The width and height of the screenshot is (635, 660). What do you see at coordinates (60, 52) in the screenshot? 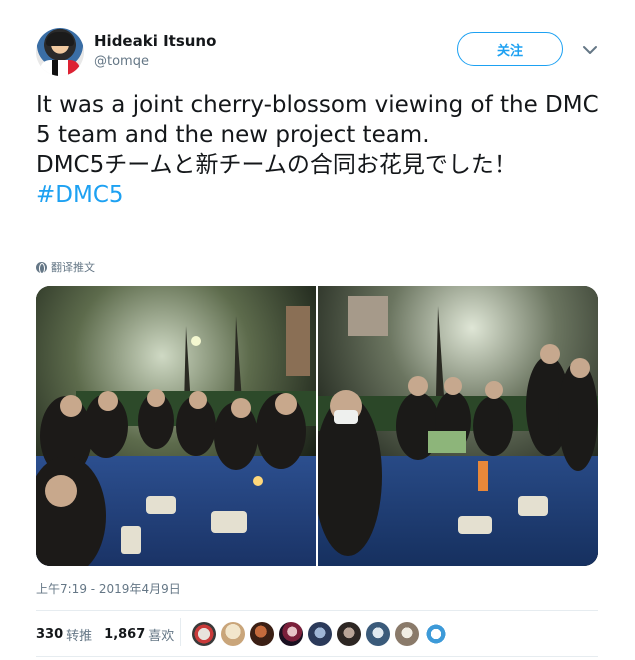
I see `user-avatar` at bounding box center [60, 52].